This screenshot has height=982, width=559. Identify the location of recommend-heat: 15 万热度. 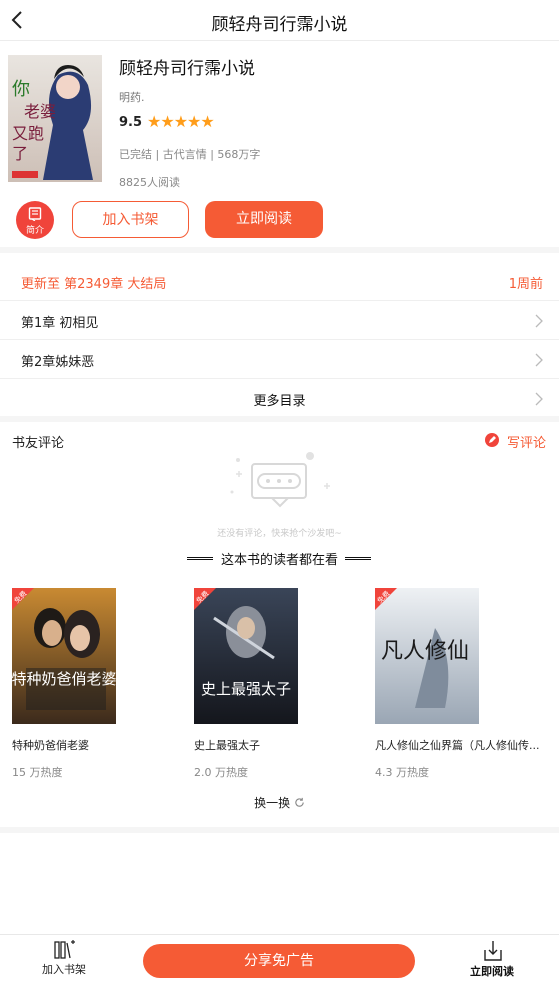
(37, 772).